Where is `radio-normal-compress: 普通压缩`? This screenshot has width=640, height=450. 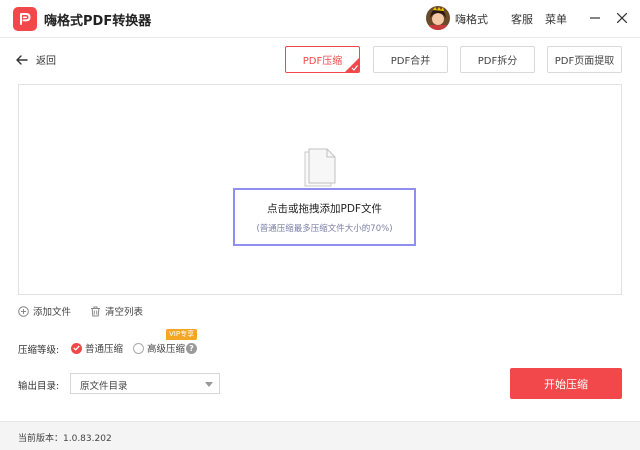
radio-normal-compress: 普通压缩 is located at coordinates (97, 348).